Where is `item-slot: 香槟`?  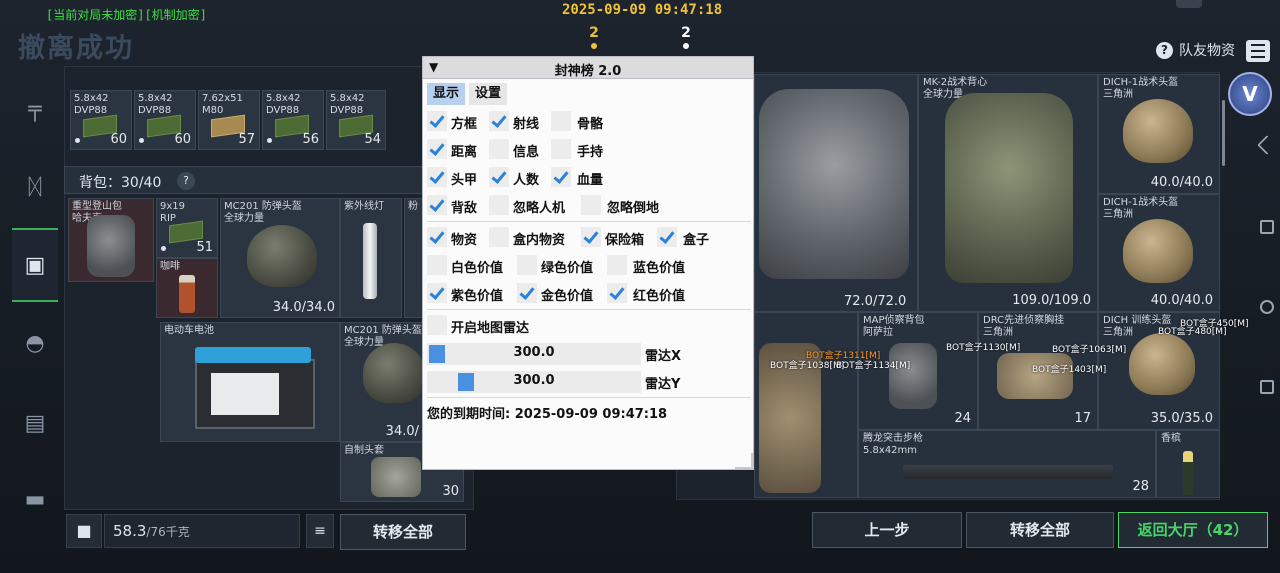
item-slot: 香槟 is located at coordinates (1188, 464).